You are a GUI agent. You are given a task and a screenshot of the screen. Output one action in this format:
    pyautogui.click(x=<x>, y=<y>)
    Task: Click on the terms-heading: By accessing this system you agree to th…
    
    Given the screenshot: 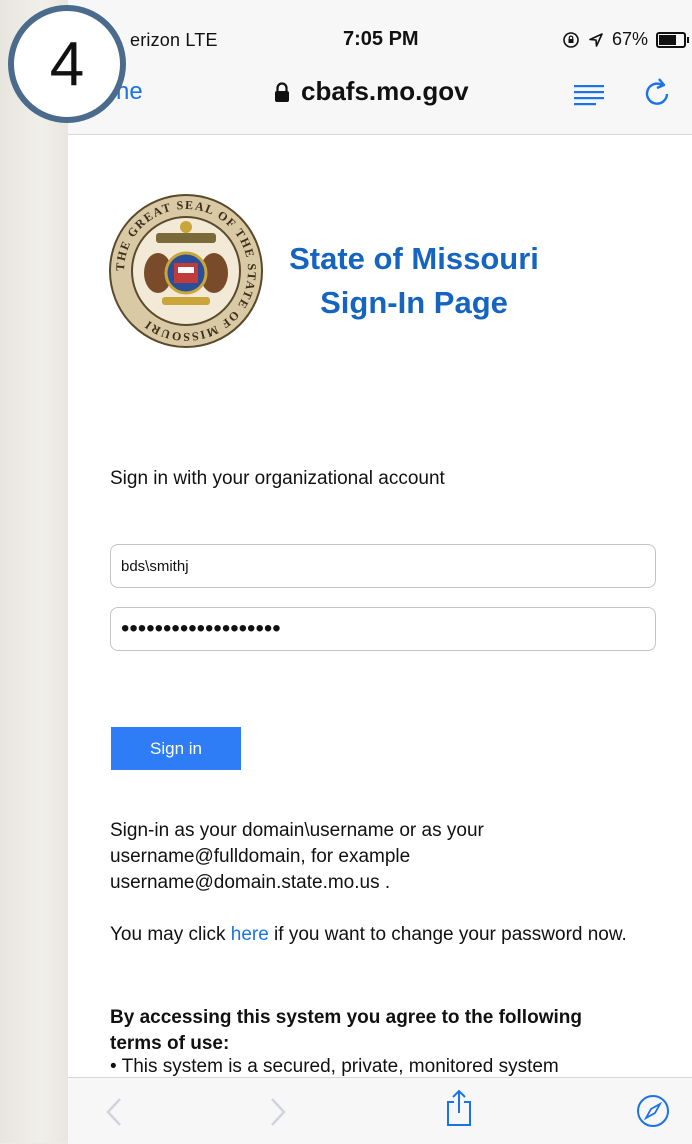 What is the action you would take?
    pyautogui.click(x=346, y=1030)
    